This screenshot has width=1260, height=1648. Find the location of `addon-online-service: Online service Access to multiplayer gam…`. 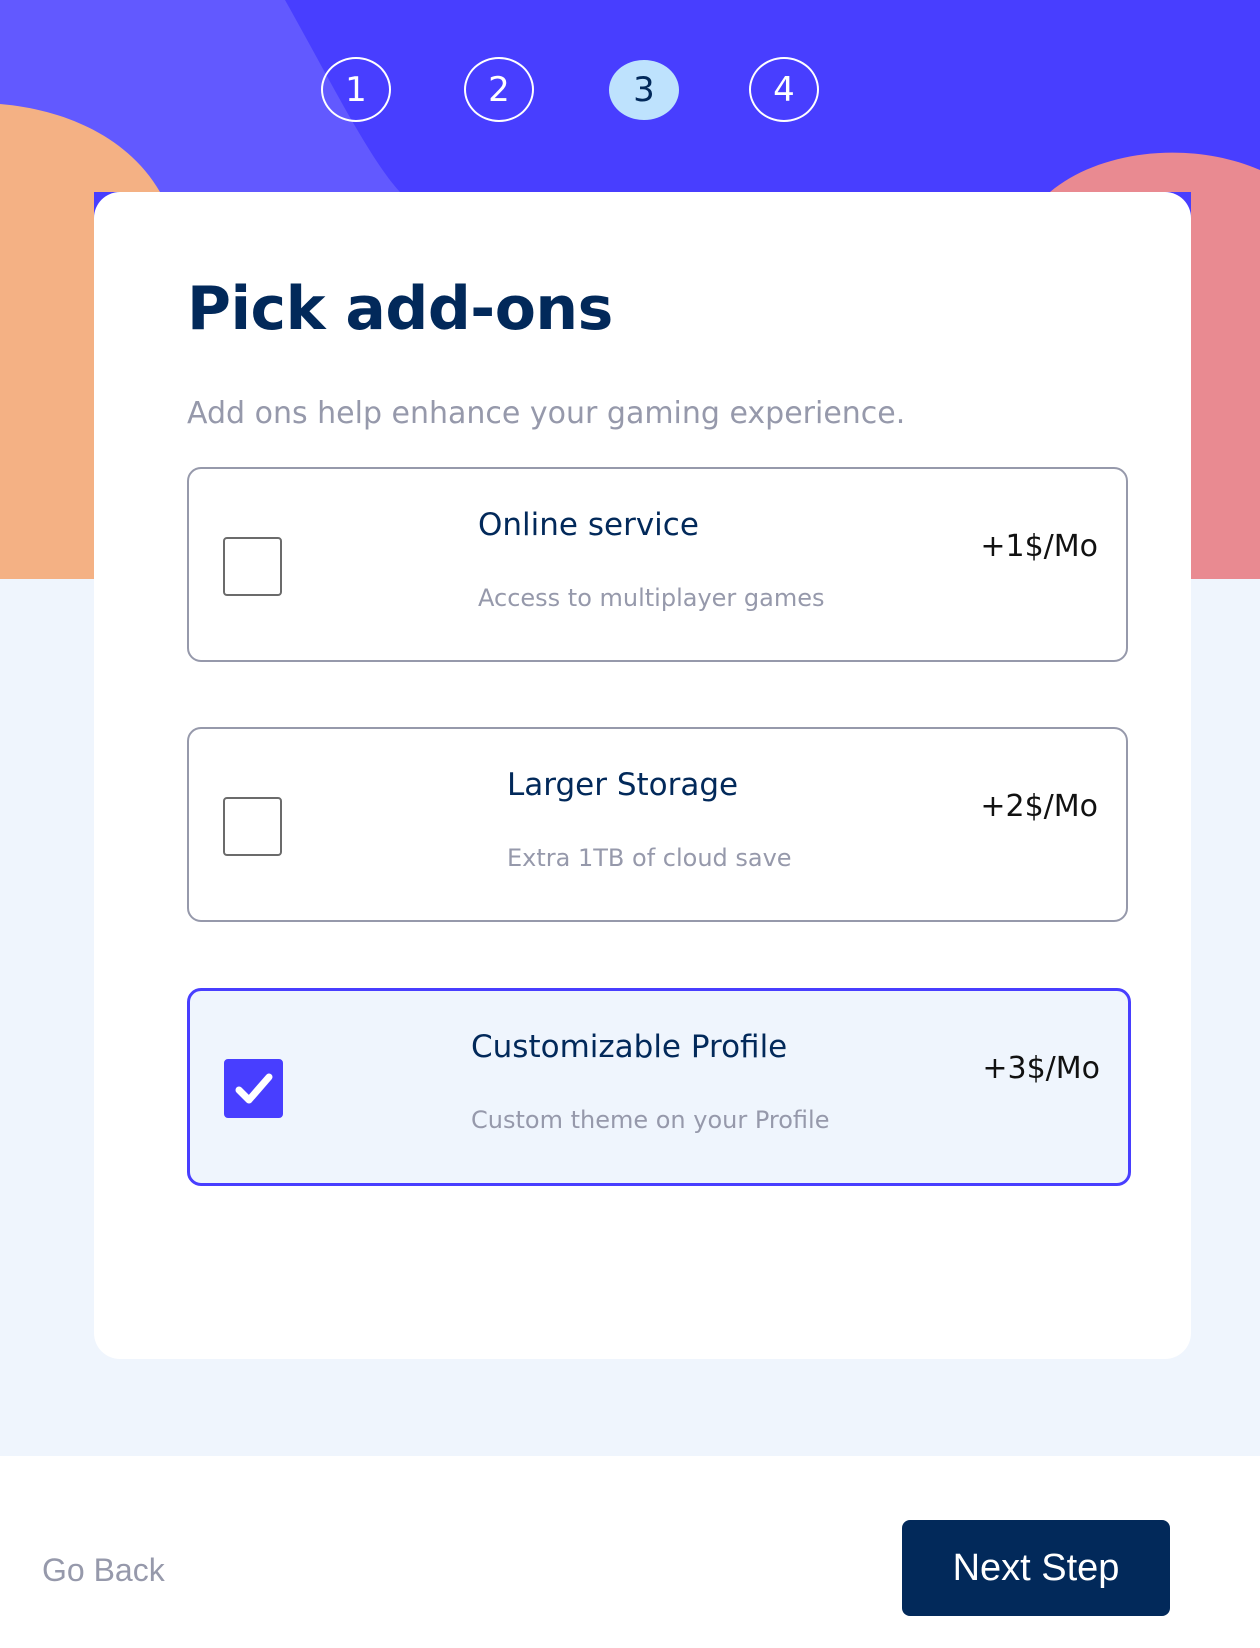

addon-online-service: Online service Access to multiplayer gam… is located at coordinates (657, 564).